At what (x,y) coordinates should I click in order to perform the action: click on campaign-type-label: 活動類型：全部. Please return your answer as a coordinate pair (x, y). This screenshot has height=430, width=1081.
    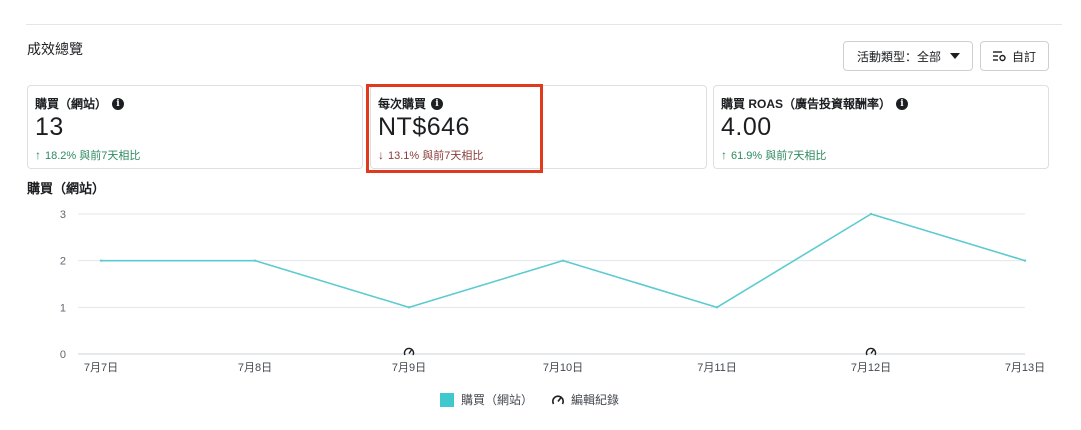
    Looking at the image, I should click on (899, 56).